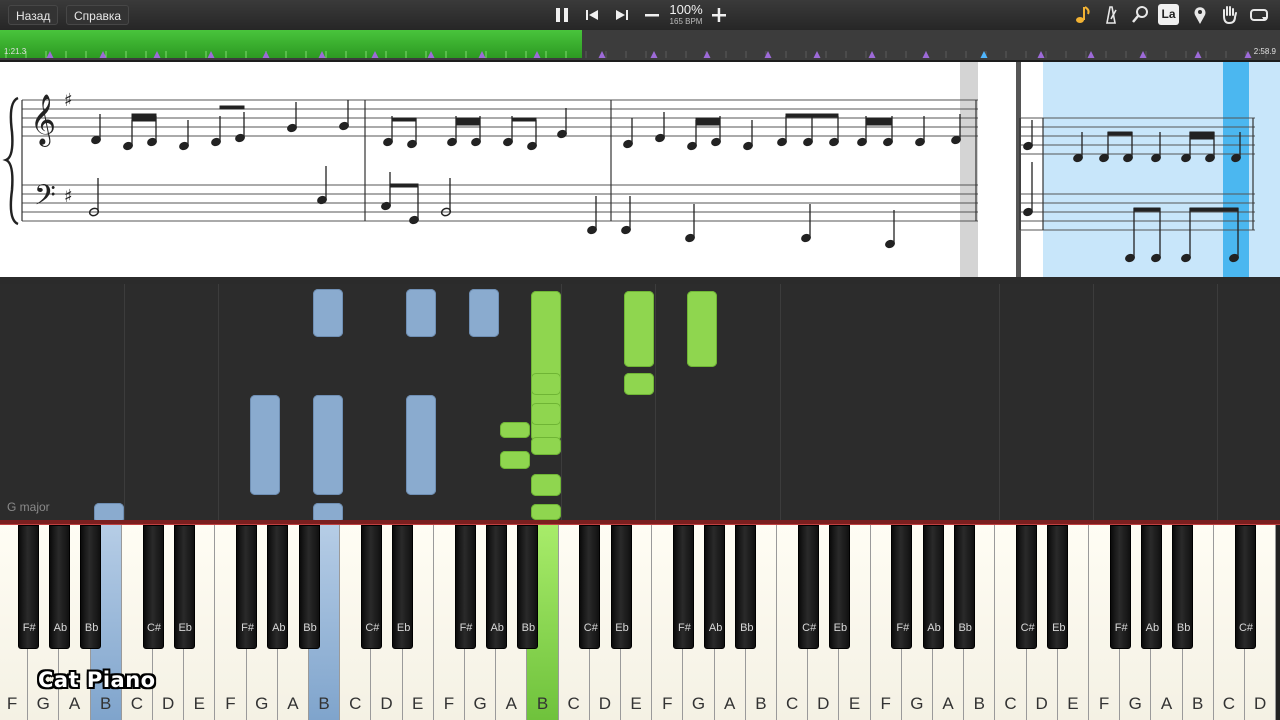 The width and height of the screenshot is (1280, 720). What do you see at coordinates (1140, 15) in the screenshot?
I see `magnifier-icon` at bounding box center [1140, 15].